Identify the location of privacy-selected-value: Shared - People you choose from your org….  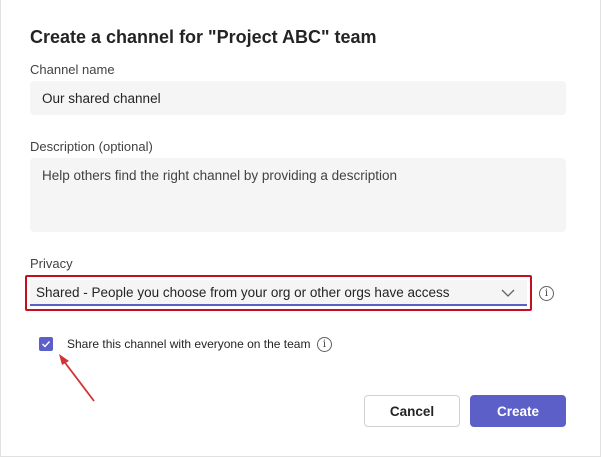
(243, 292).